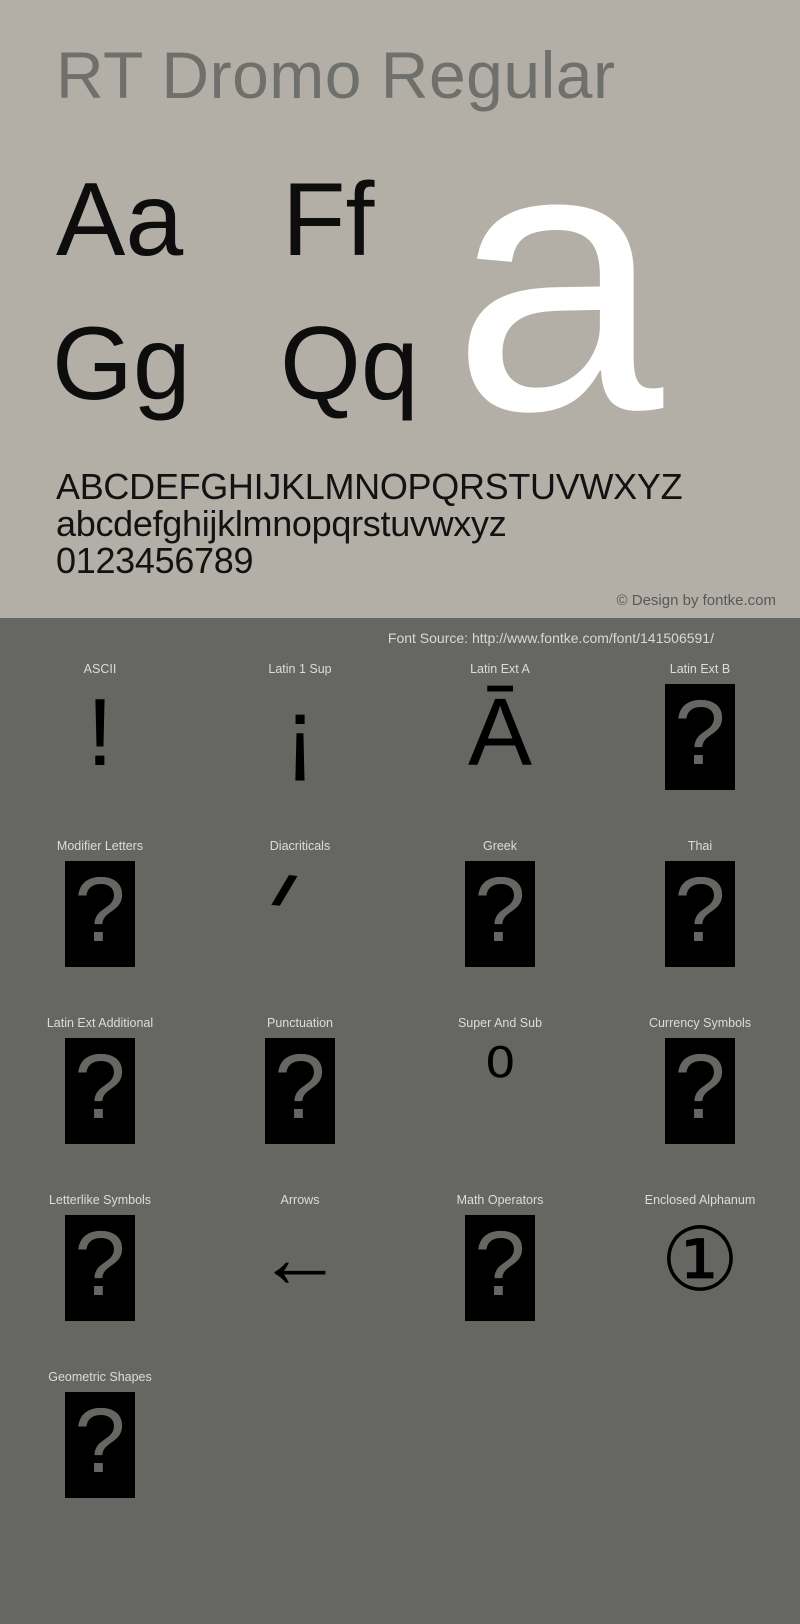  Describe the element at coordinates (369, 486) in the screenshot. I see `alphabet-uppercase: ABCDEFGHIJKLMNOPQRSTUVWXYZ` at that location.